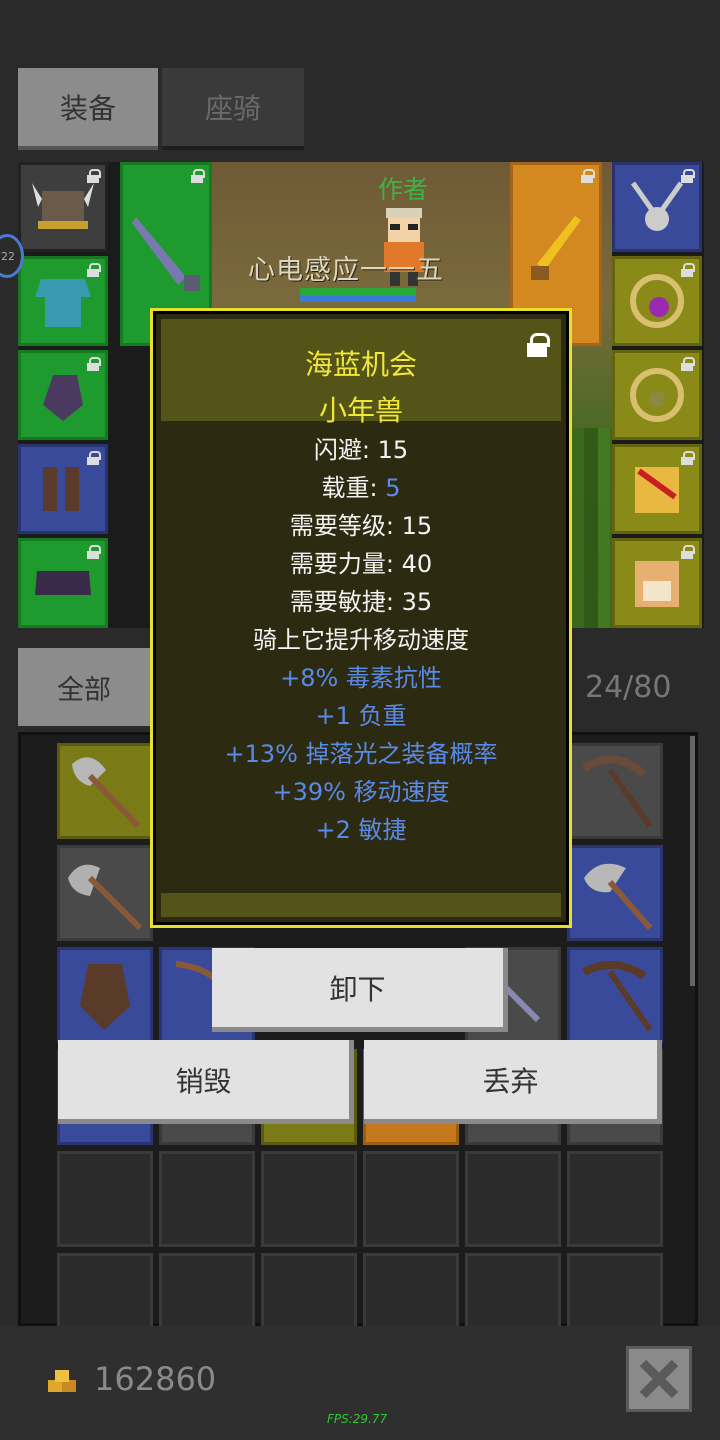  What do you see at coordinates (361, 830) in the screenshot?
I see `bonus-agility: +2 敏捷` at bounding box center [361, 830].